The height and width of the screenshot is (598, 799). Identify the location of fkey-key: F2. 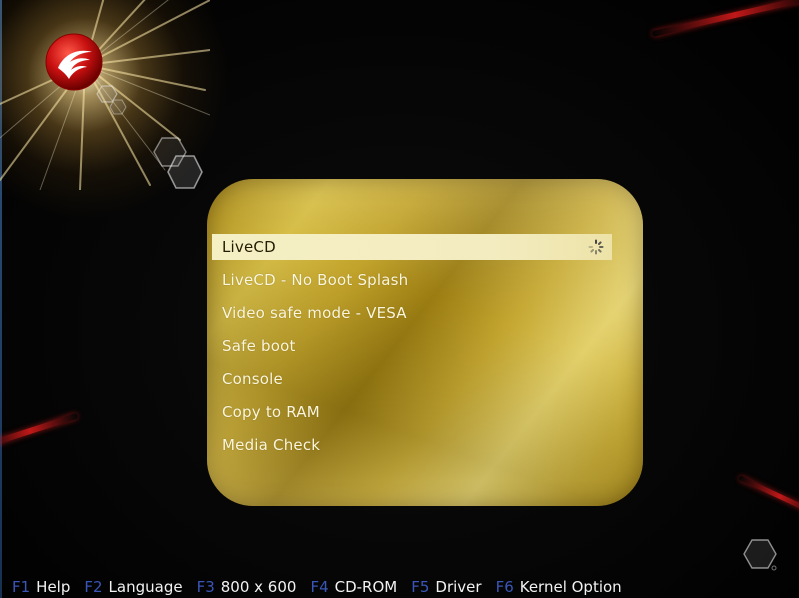
(93, 587).